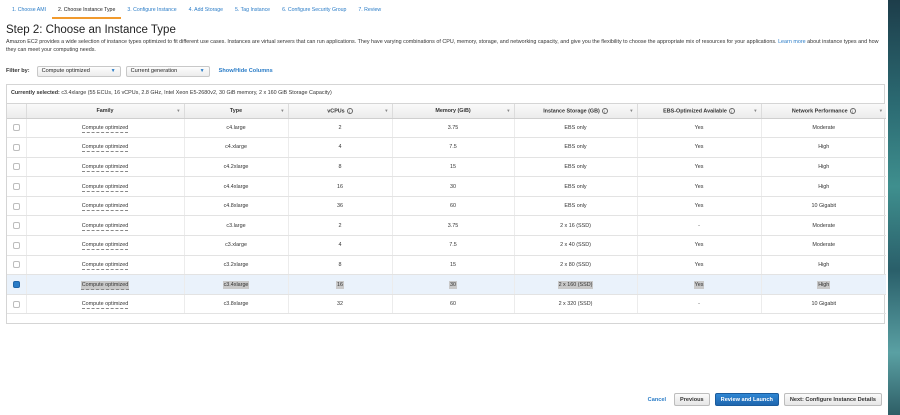 Image resolution: width=900 pixels, height=415 pixels. I want to click on cell-family: Compute optimized, so click(104, 167).